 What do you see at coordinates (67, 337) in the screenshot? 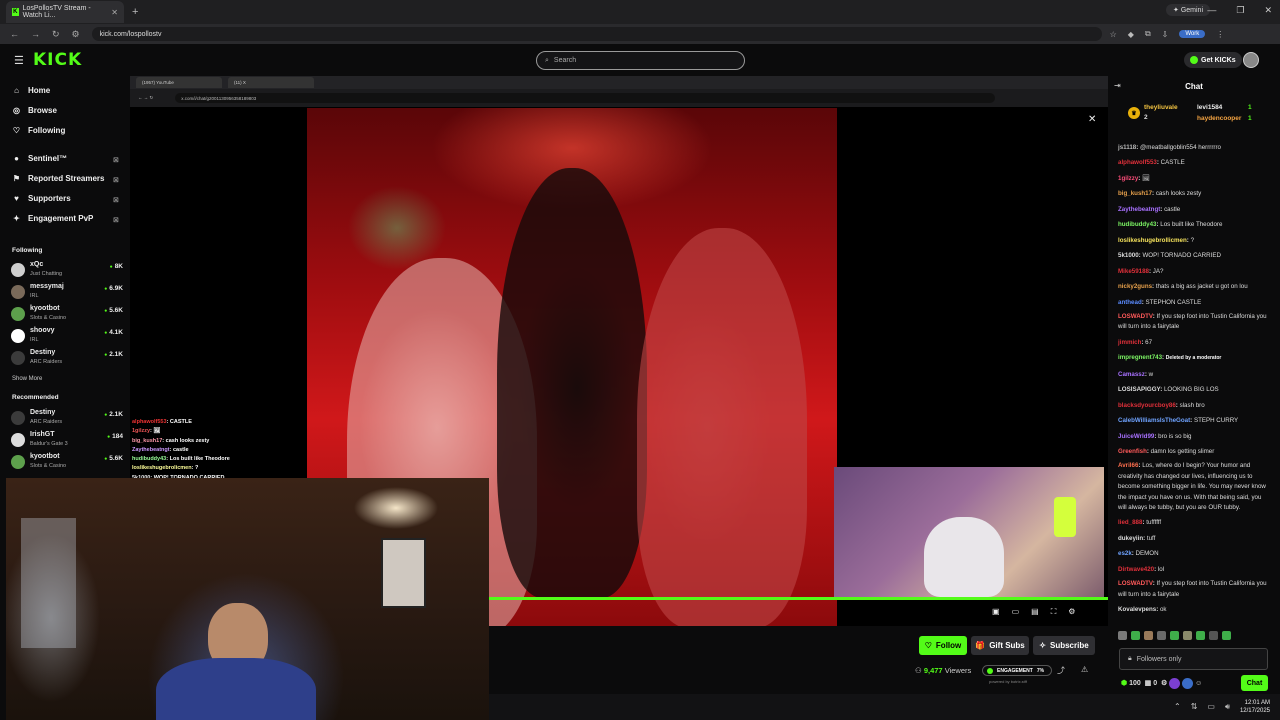
I see `following-channel: shoovy IRL 4.1K` at bounding box center [67, 337].